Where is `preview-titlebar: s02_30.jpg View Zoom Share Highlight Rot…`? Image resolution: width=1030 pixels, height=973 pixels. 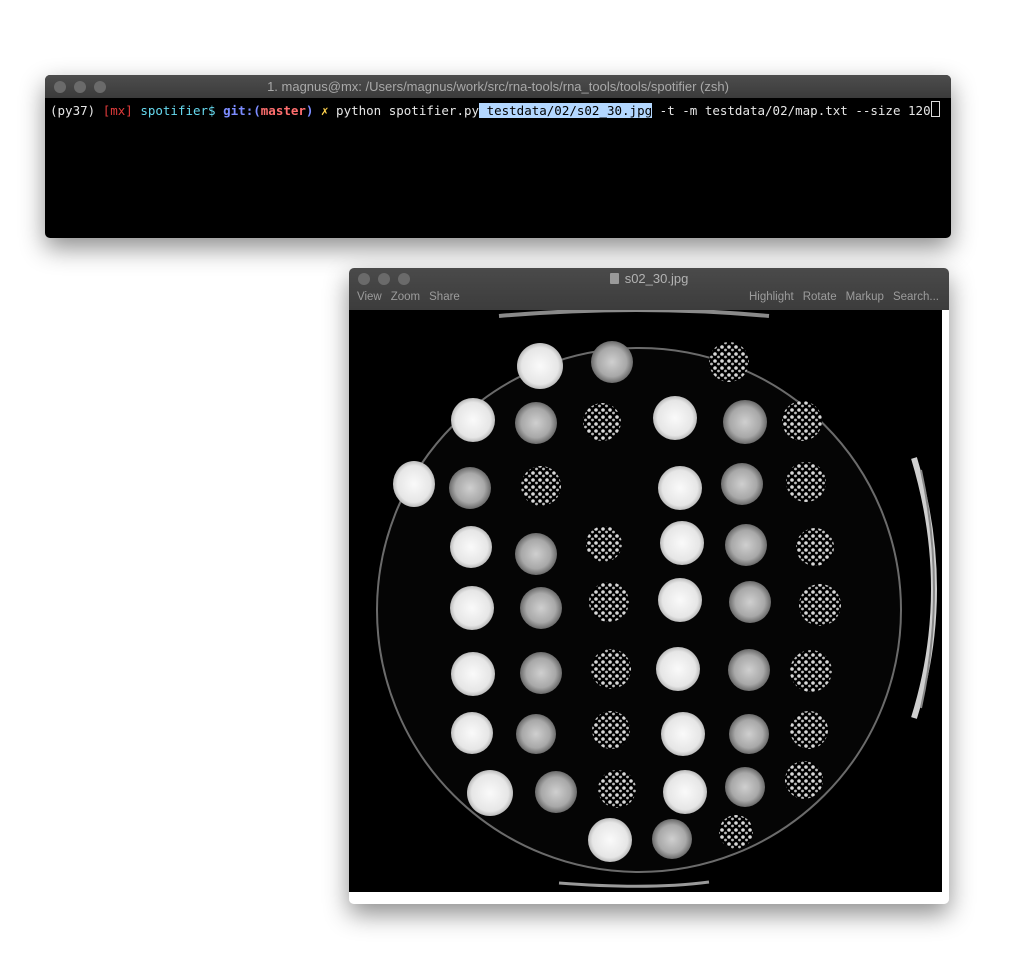
preview-titlebar: s02_30.jpg View Zoom Share Highlight Rot… is located at coordinates (649, 289).